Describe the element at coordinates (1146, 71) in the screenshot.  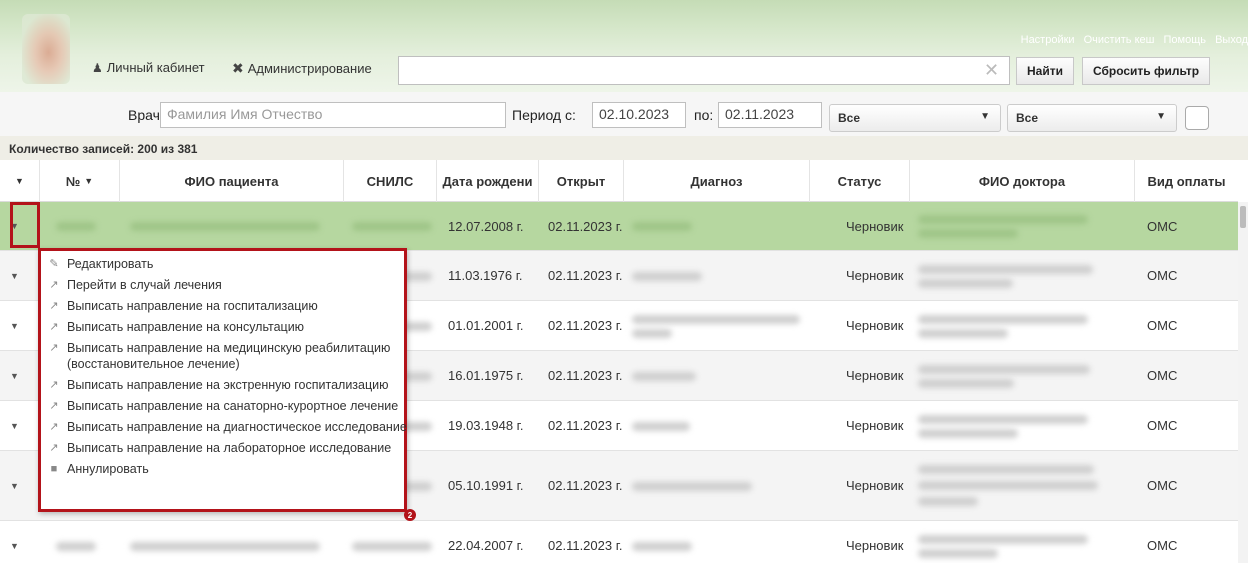
I see `reset-filter-button: Сбросить фильтр` at that location.